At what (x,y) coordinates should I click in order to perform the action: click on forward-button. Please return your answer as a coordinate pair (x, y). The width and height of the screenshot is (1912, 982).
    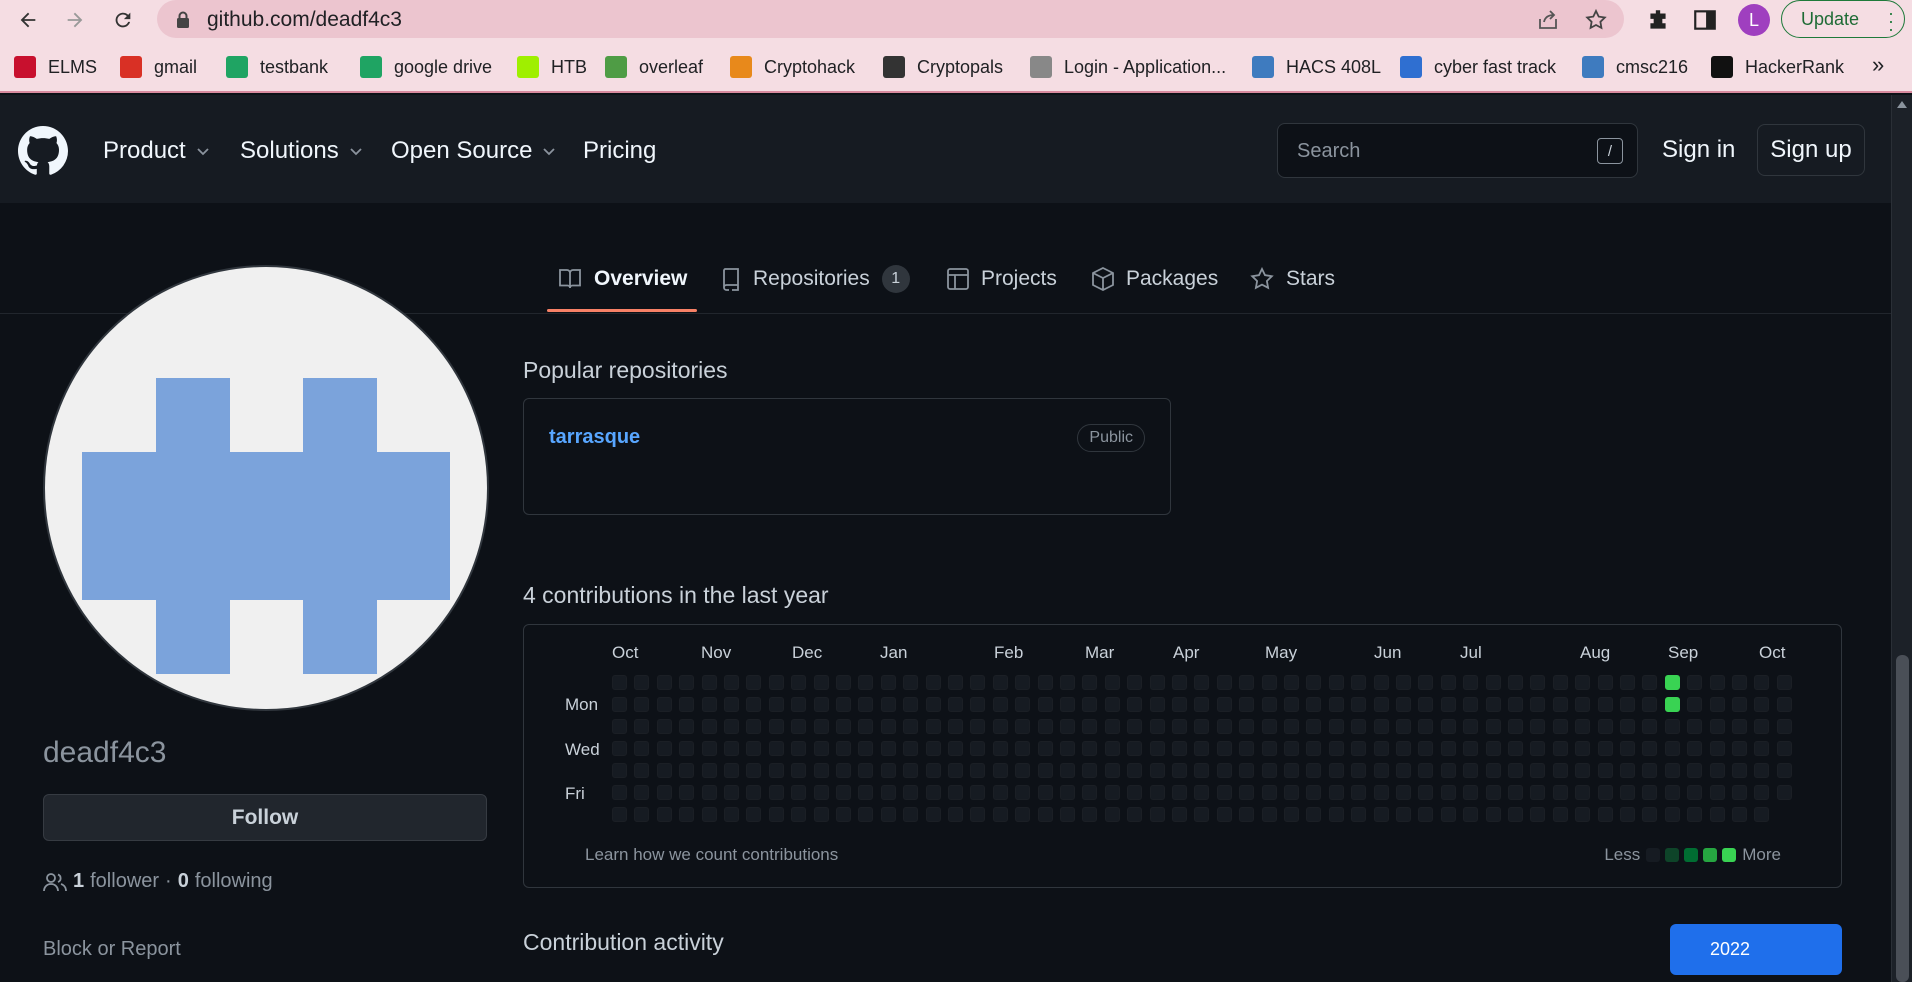
    Looking at the image, I should click on (75, 20).